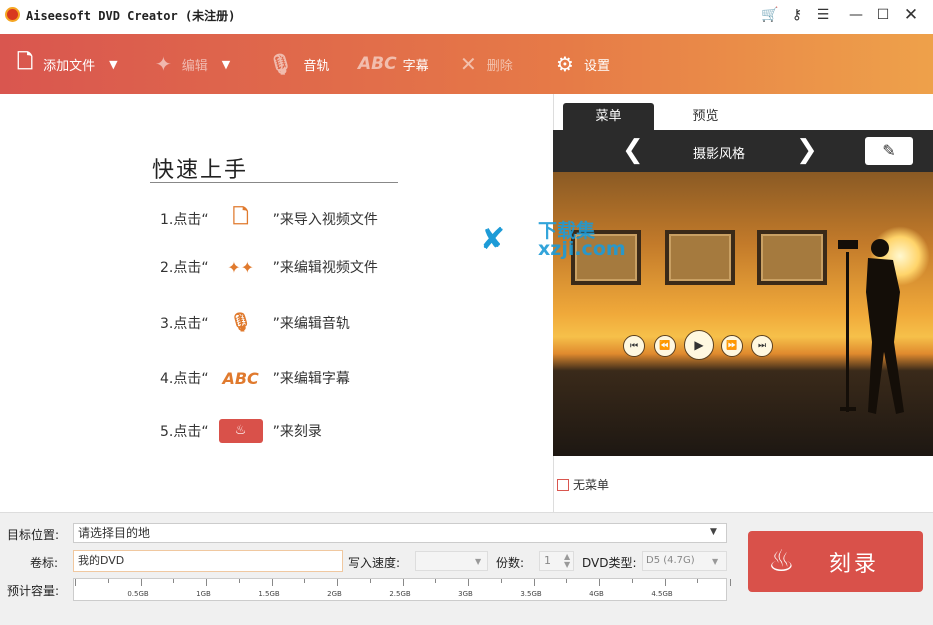 The image size is (933, 625). I want to click on step-prefix: 2.点击“, so click(184, 268).